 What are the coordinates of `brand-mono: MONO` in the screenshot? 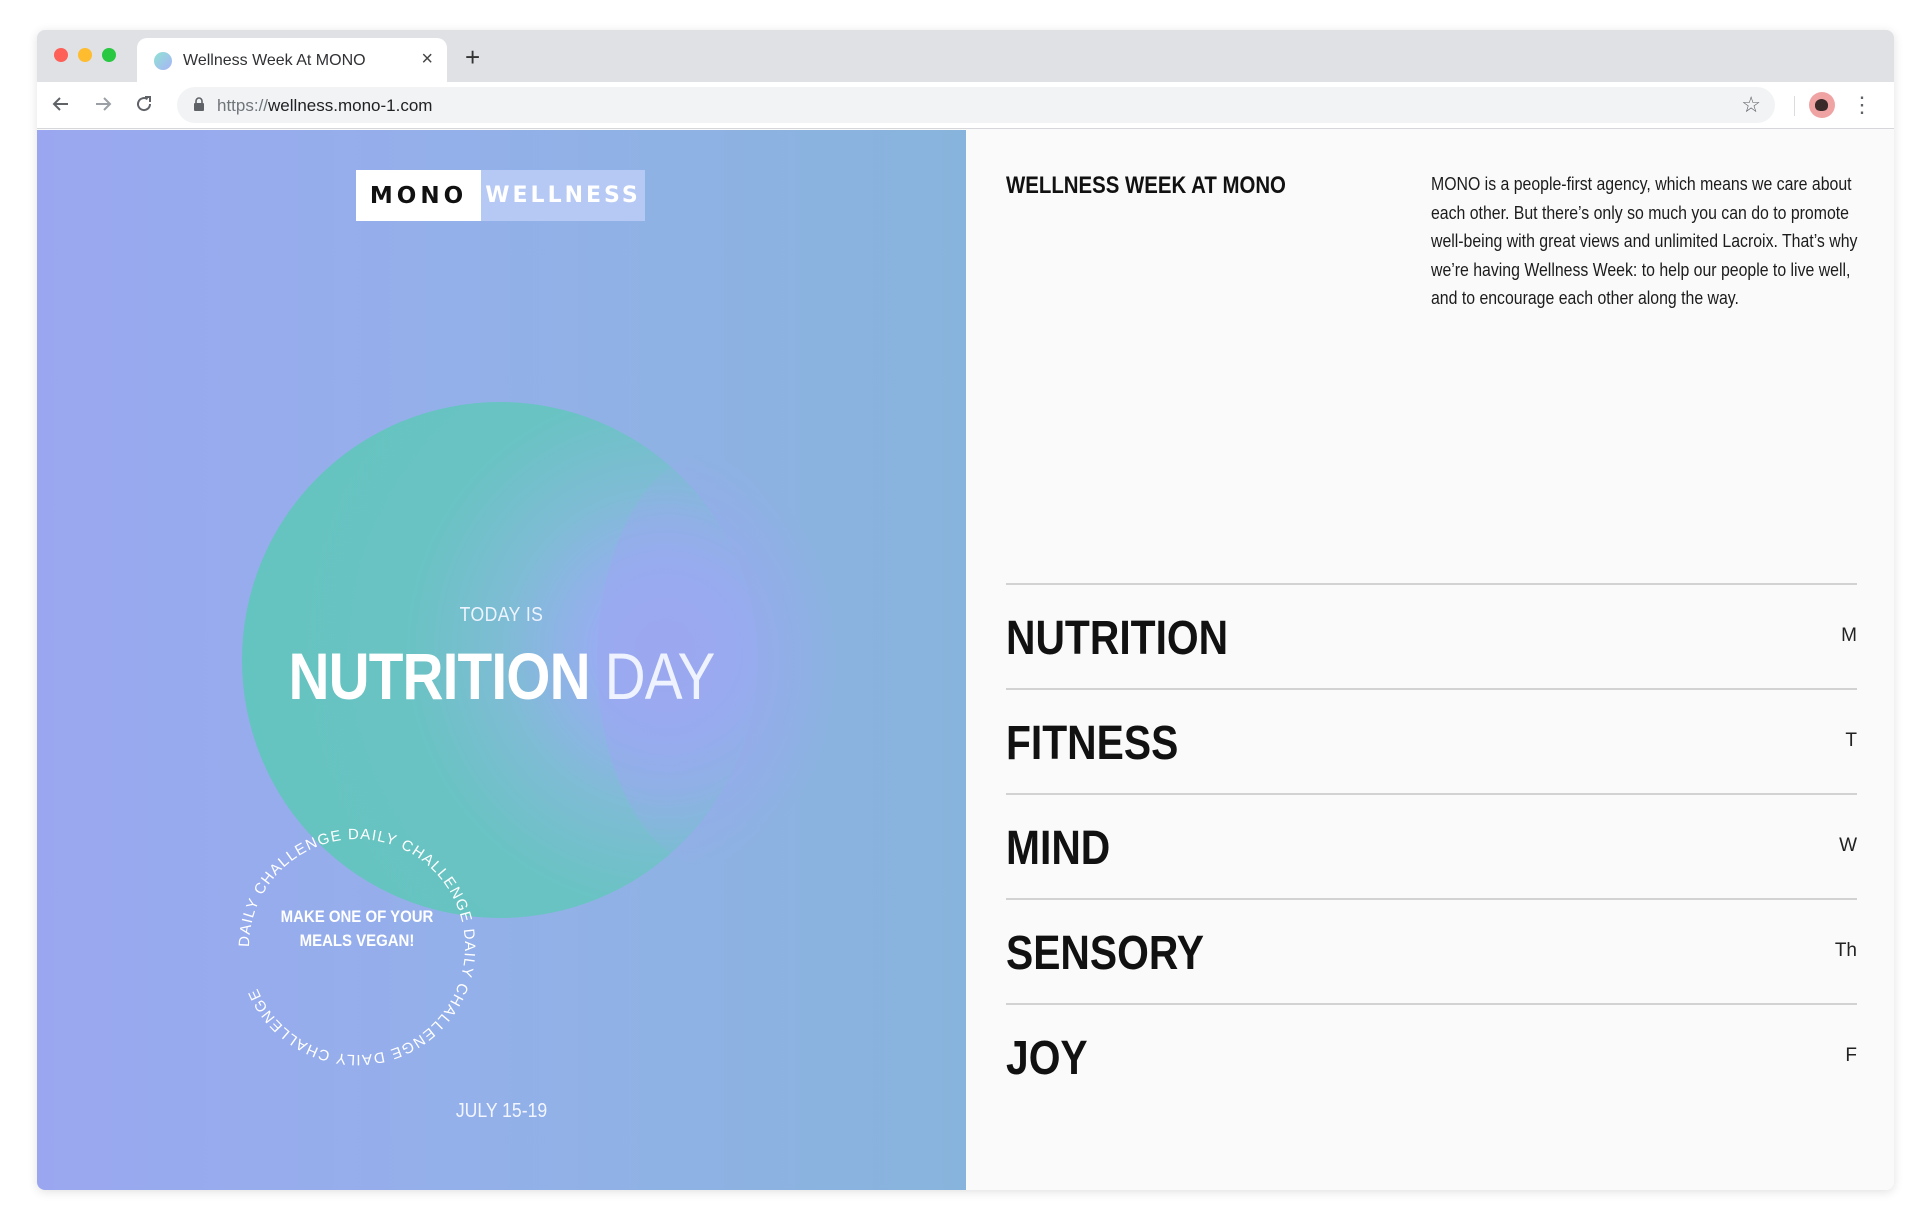 It's located at (418, 195).